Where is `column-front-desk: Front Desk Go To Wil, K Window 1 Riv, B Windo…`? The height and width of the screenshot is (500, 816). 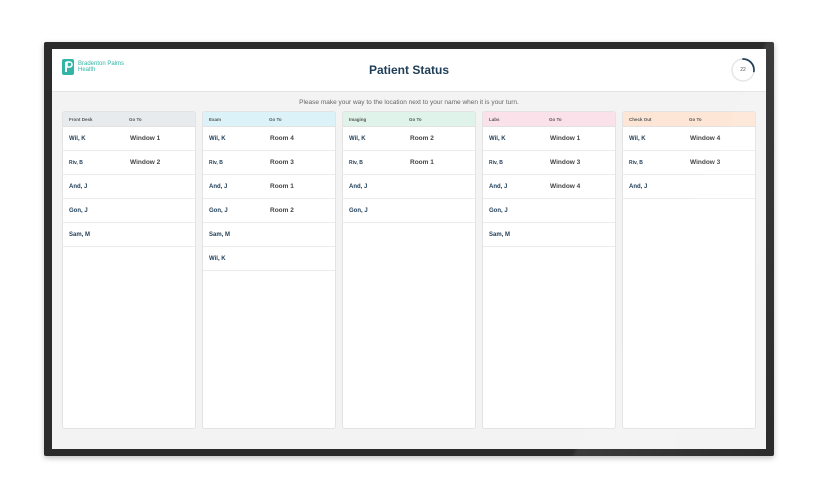 column-front-desk: Front Desk Go To Wil, K Window 1 Riv, B Windo… is located at coordinates (129, 270).